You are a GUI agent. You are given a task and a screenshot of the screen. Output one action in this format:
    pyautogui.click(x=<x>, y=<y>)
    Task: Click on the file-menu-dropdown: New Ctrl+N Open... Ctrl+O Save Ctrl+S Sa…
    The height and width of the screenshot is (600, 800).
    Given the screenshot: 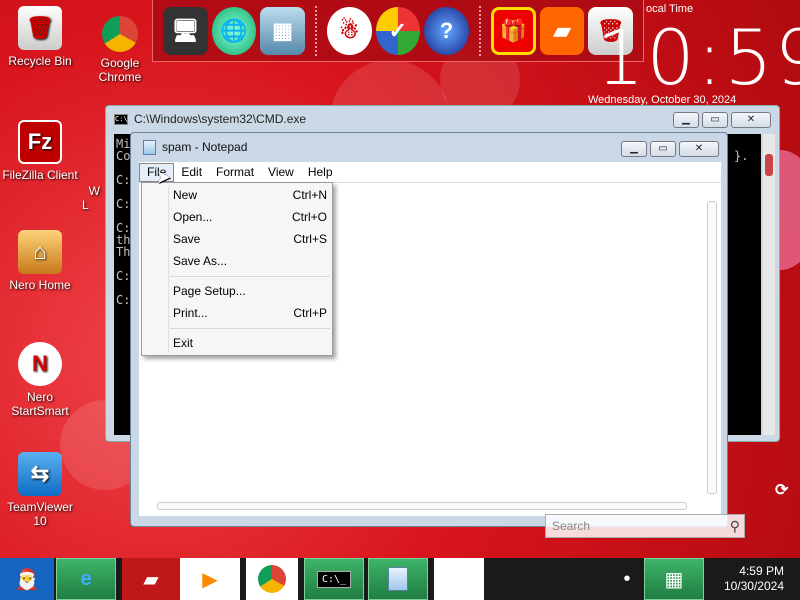 What is the action you would take?
    pyautogui.click(x=237, y=269)
    